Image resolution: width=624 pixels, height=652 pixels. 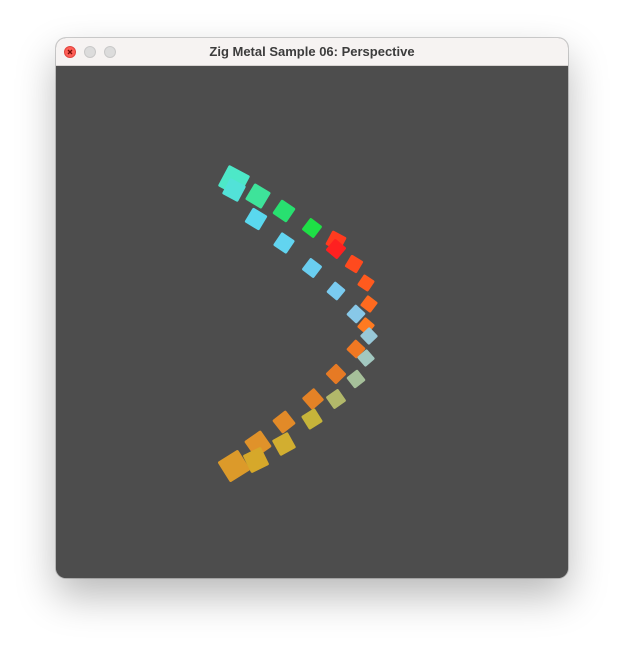 I want to click on title-bar: Zig Metal Sample 06: Perspective, so click(x=312, y=52).